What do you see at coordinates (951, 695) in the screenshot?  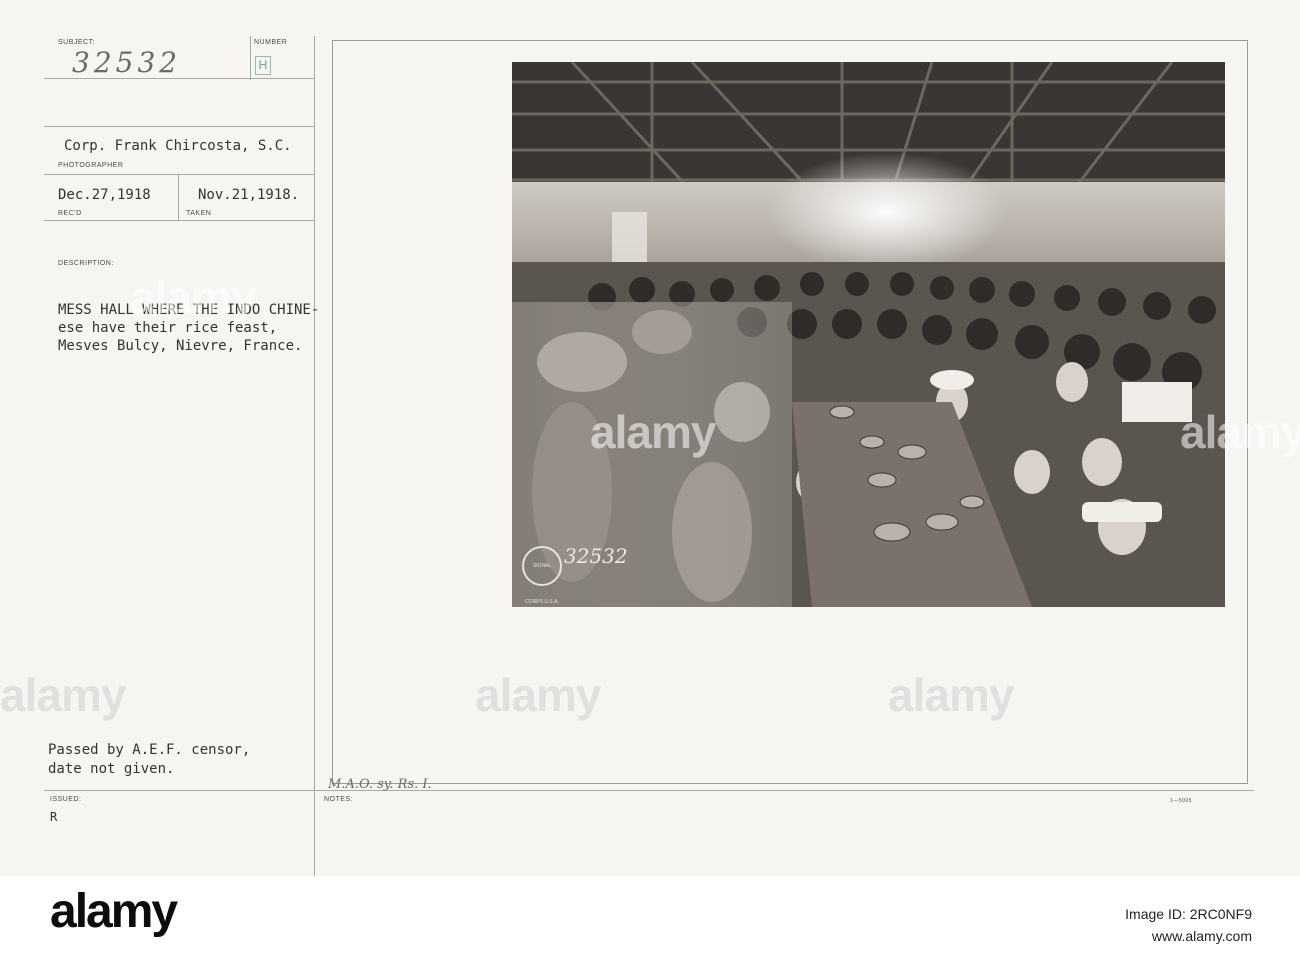 I see `watermark-6: alamy` at bounding box center [951, 695].